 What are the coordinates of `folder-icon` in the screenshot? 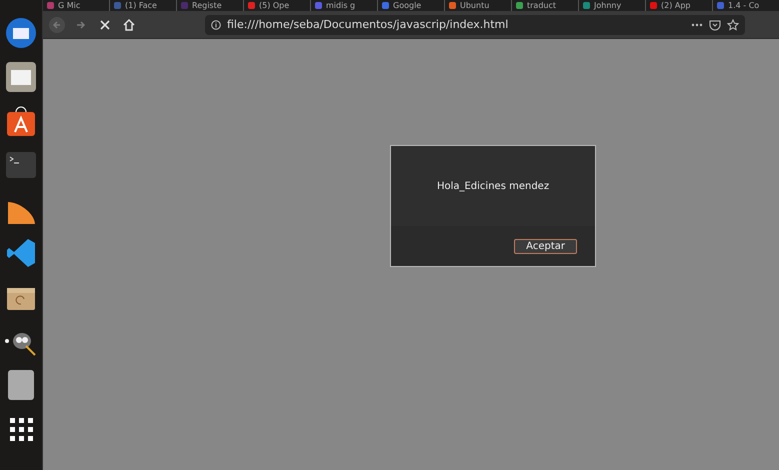 It's located at (21, 77).